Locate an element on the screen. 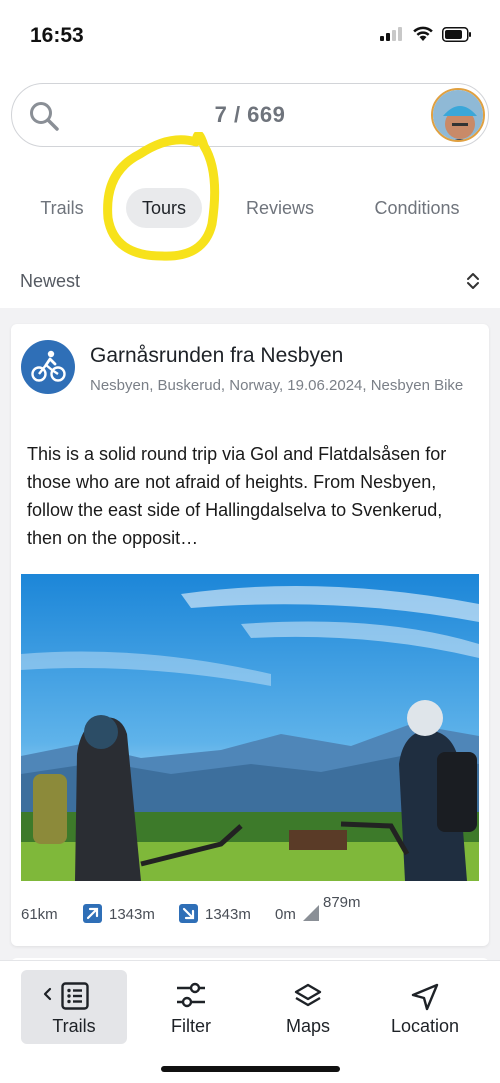  tab-tours: Tours is located at coordinates (164, 208).